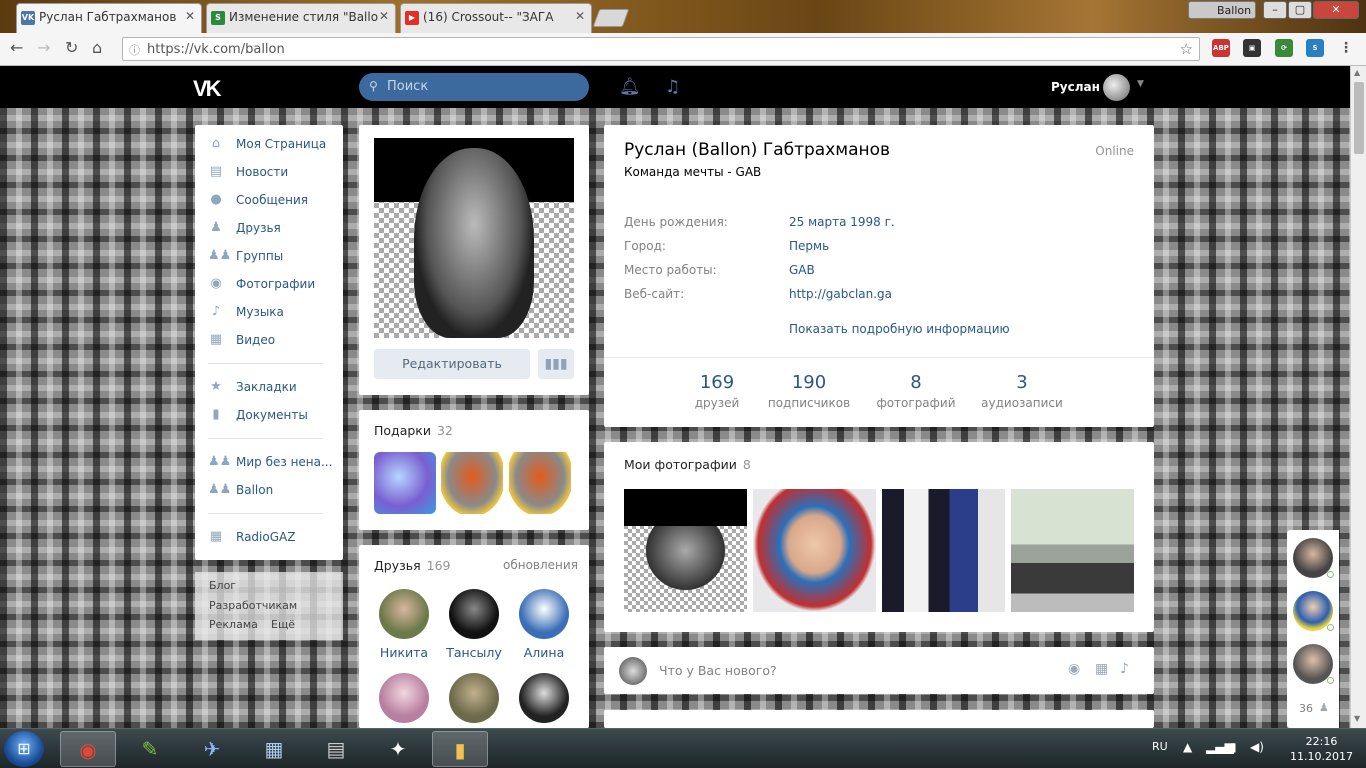 The image size is (1366, 768). Describe the element at coordinates (233, 624) in the screenshot. I see `footer-link-ads: Реклама` at that location.